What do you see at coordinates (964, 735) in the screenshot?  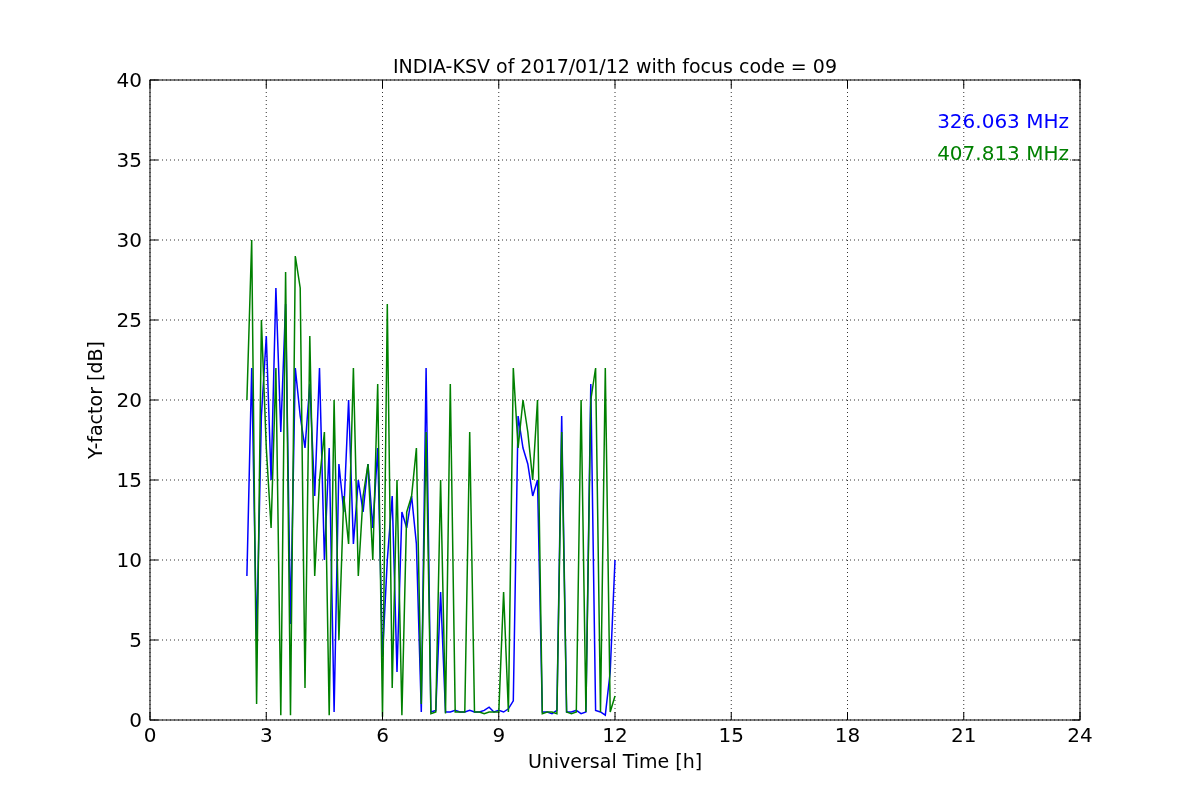 I see `tick-label: 21` at bounding box center [964, 735].